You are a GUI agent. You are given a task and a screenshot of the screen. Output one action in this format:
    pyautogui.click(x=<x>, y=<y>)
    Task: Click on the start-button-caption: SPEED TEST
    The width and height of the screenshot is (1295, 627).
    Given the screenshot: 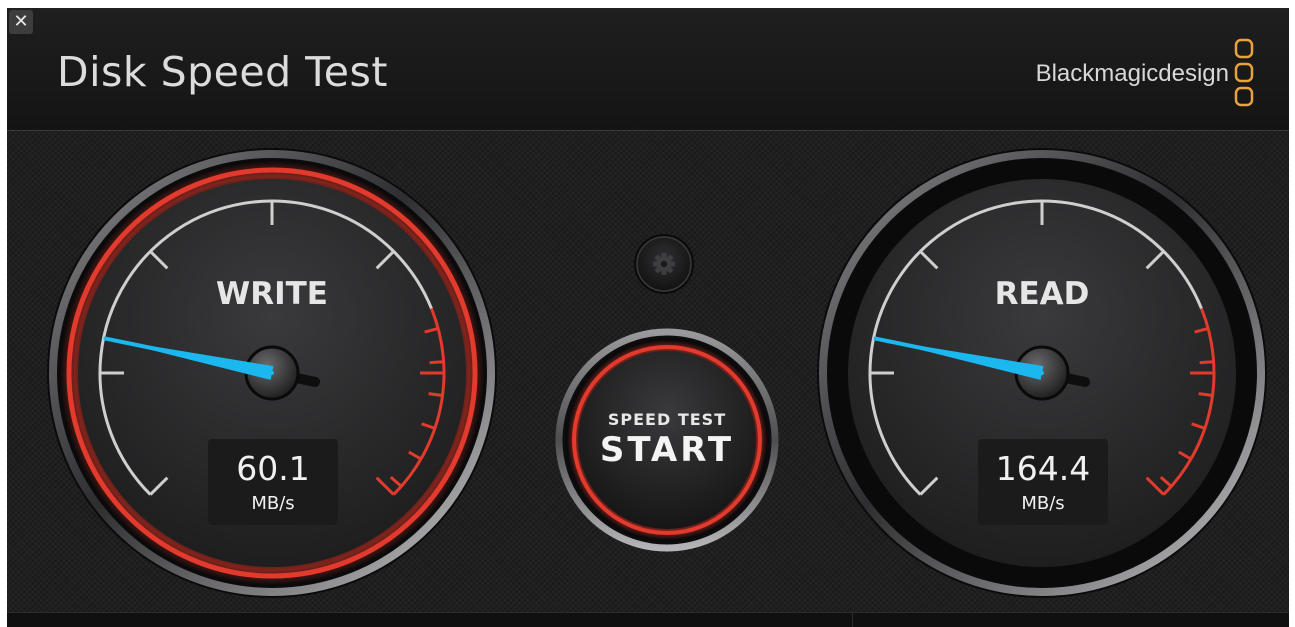 What is the action you would take?
    pyautogui.click(x=667, y=419)
    